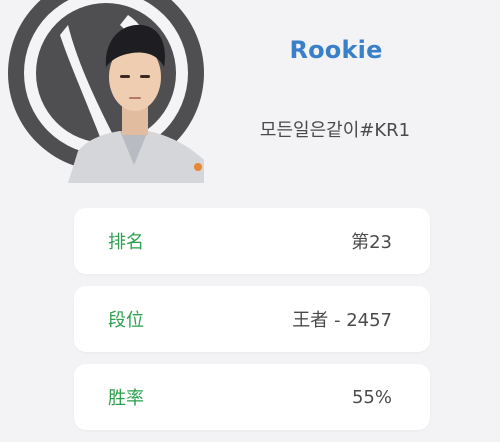 This screenshot has height=442, width=500. Describe the element at coordinates (335, 130) in the screenshot. I see `player-tag: 모든일은같이#KR1` at that location.